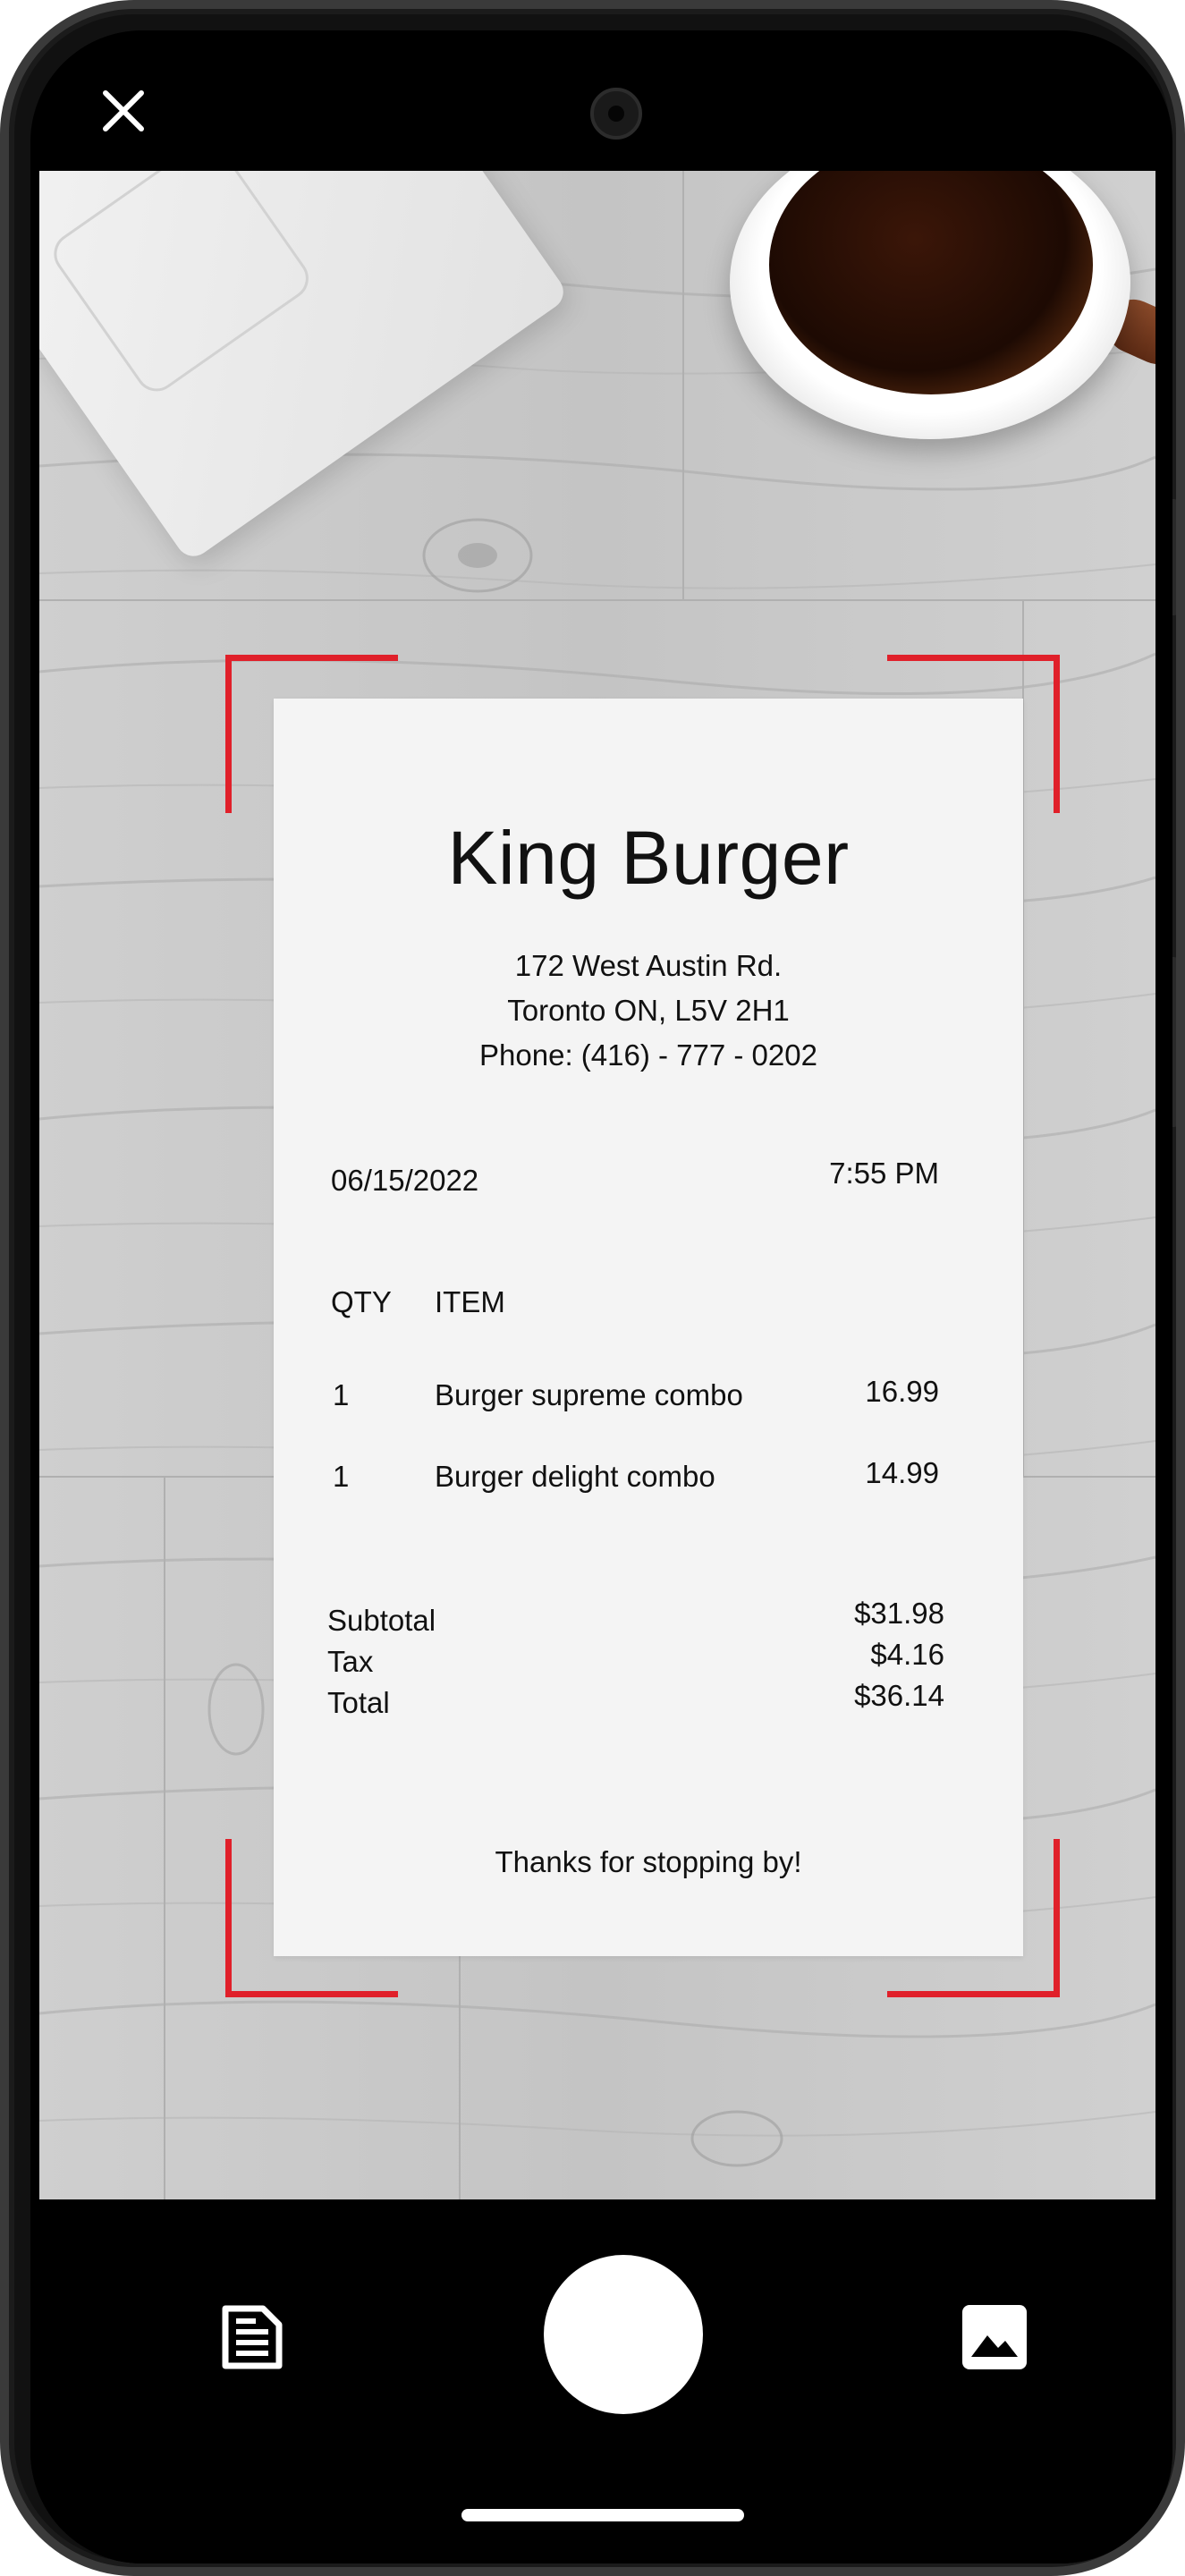  I want to click on document-icon, so click(252, 2337).